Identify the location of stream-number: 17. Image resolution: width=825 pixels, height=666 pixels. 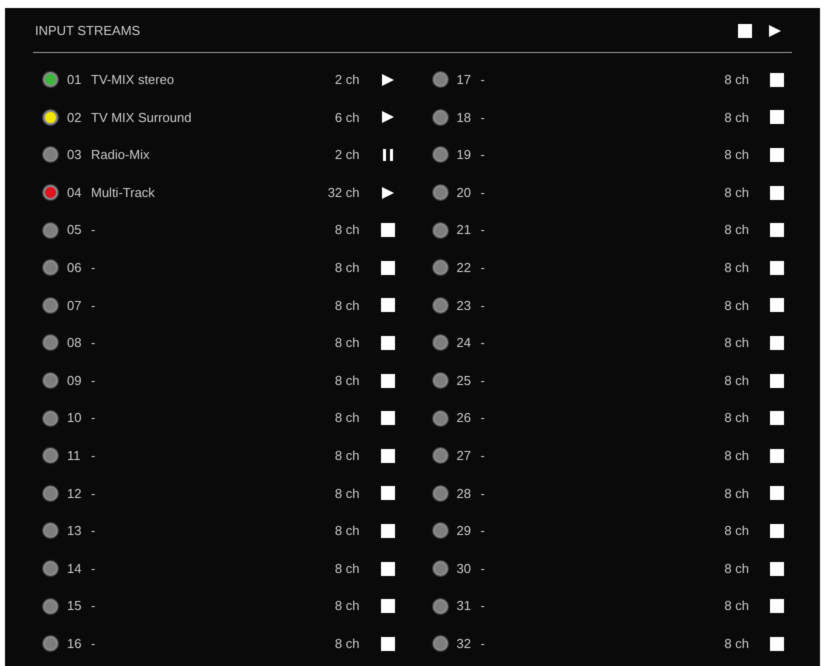
(464, 80).